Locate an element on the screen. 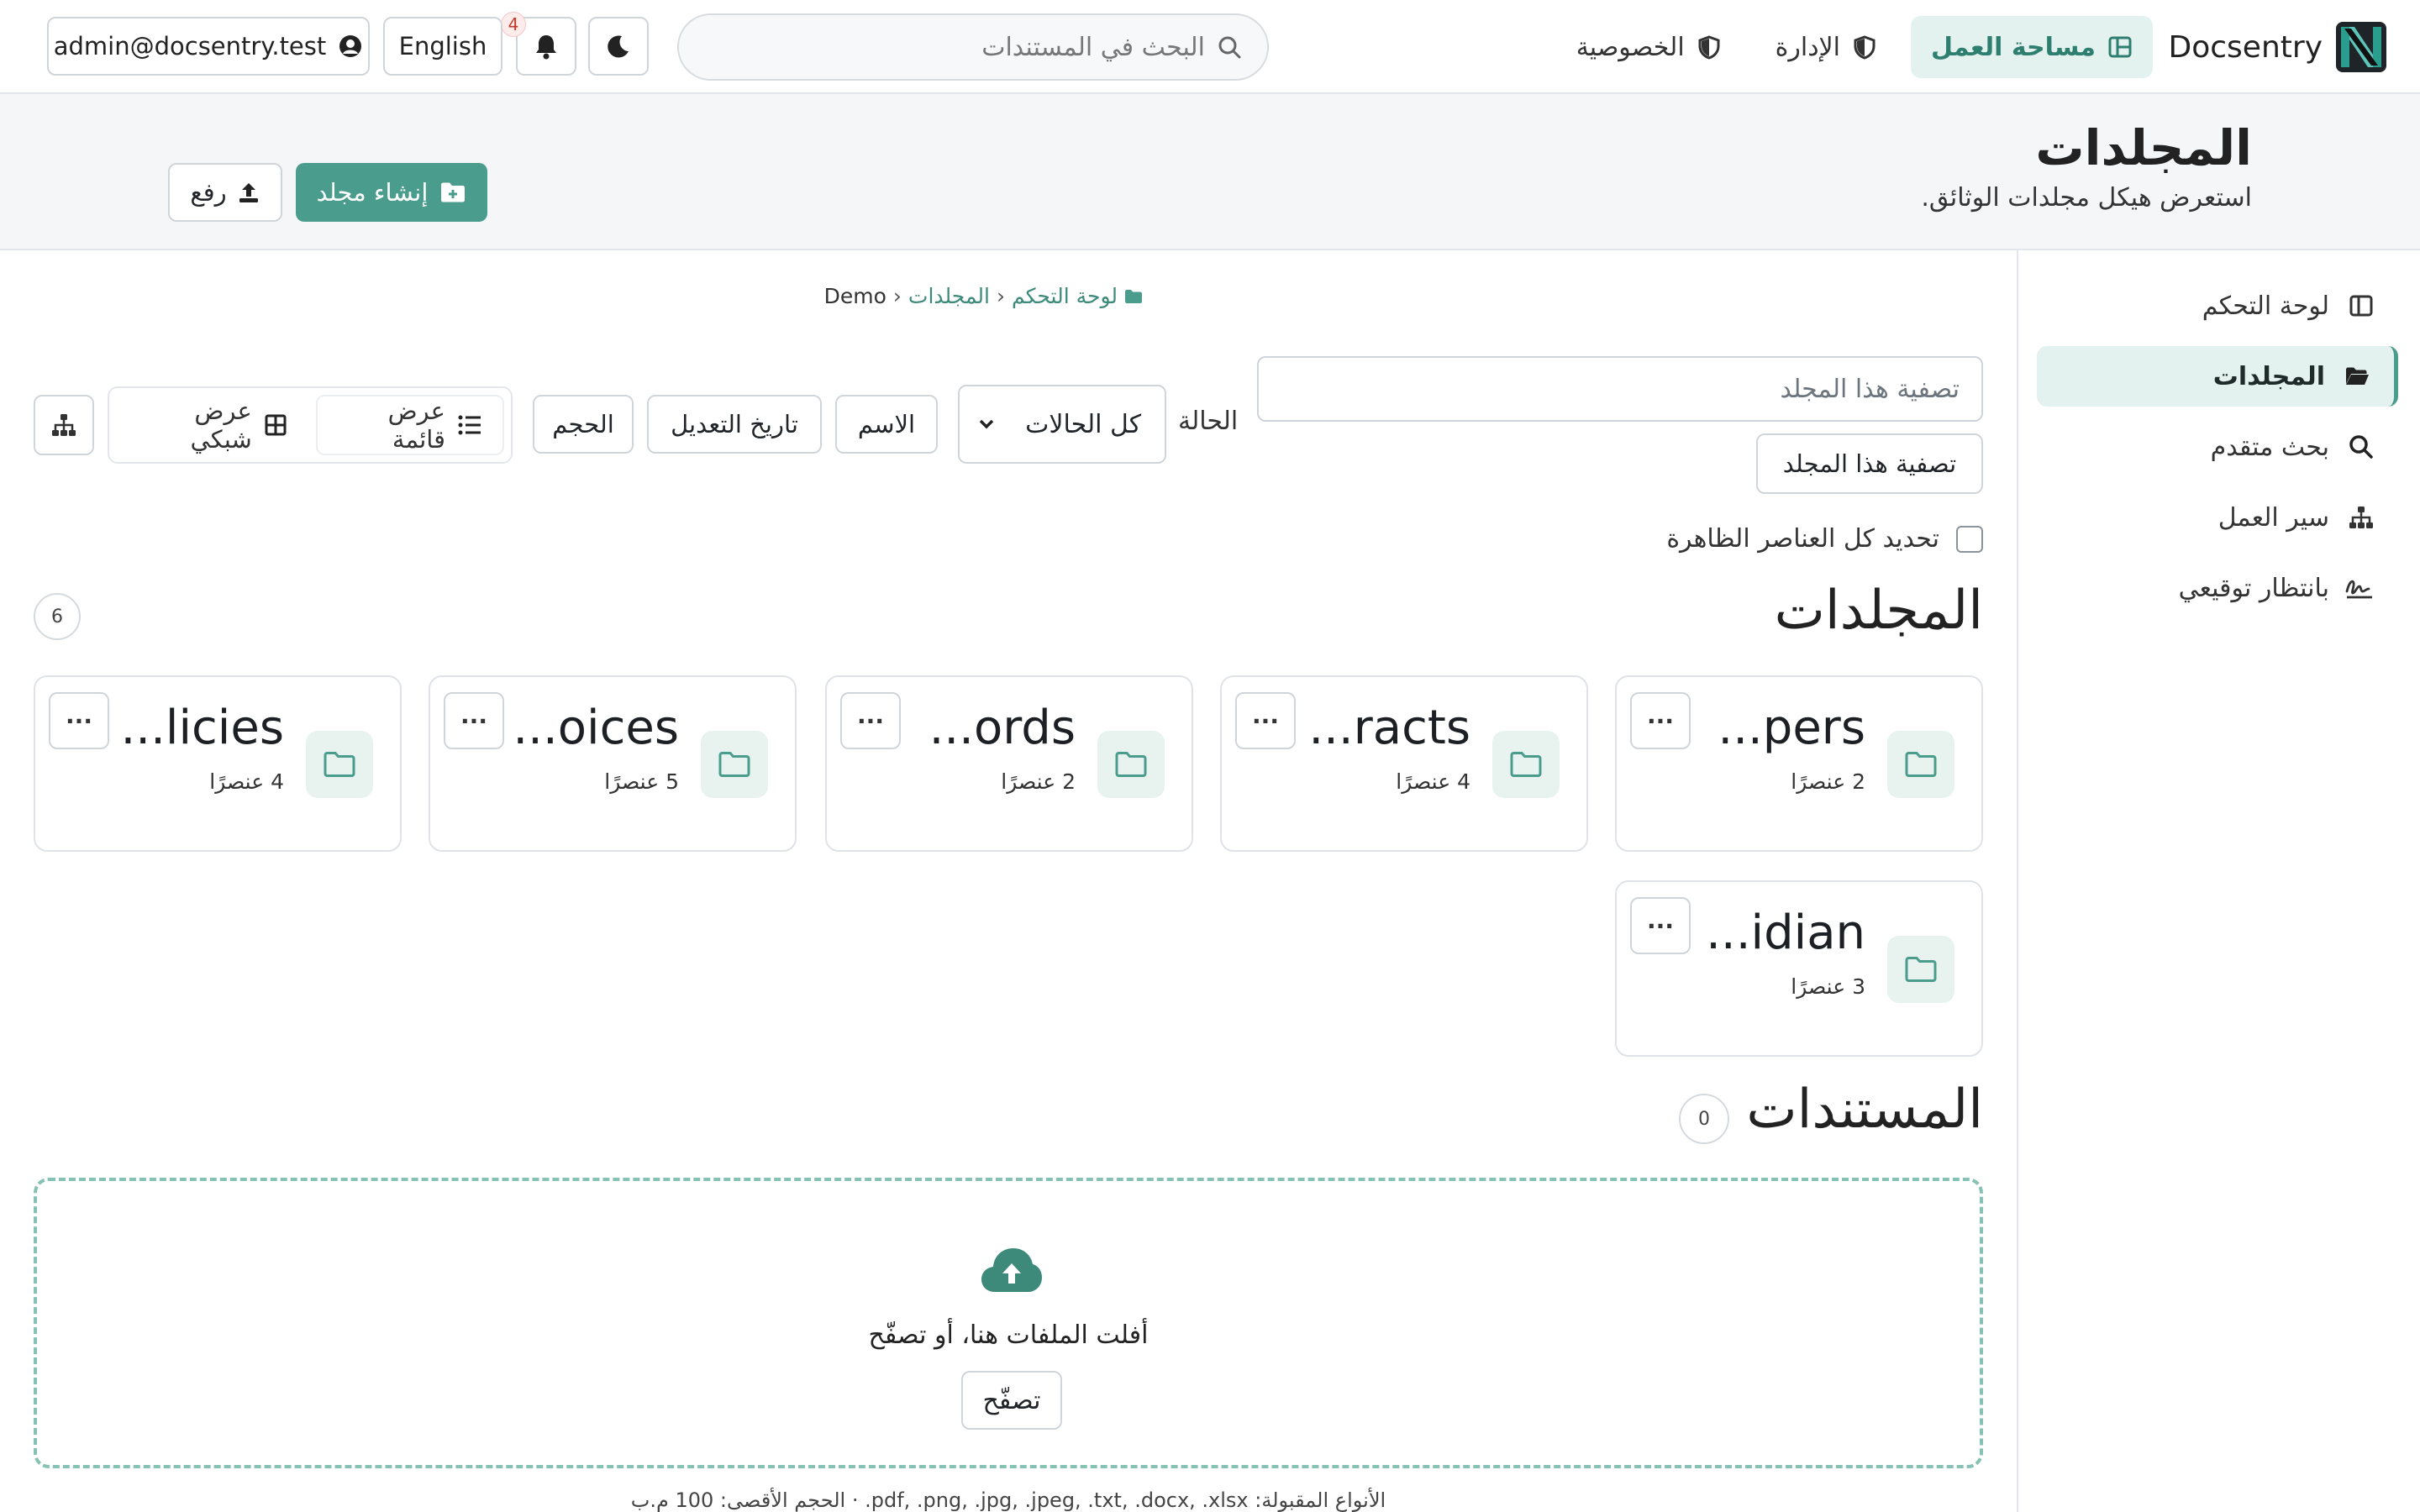 Image resolution: width=2420 pixels, height=1512 pixels. sidebar-item-label: لوحة التحكم is located at coordinates (2266, 306).